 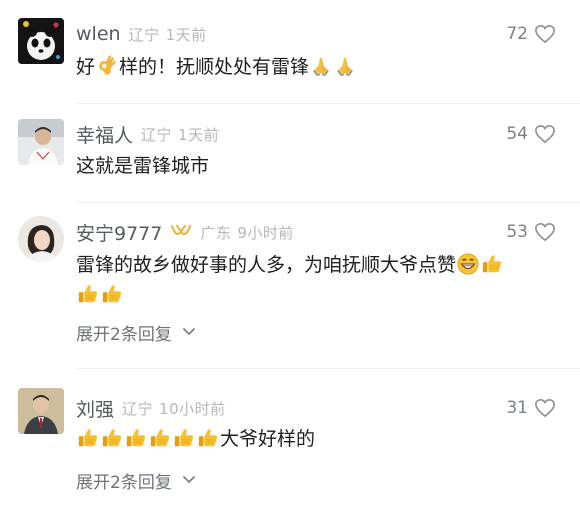 What do you see at coordinates (531, 134) in the screenshot?
I see `like-button: 54` at bounding box center [531, 134].